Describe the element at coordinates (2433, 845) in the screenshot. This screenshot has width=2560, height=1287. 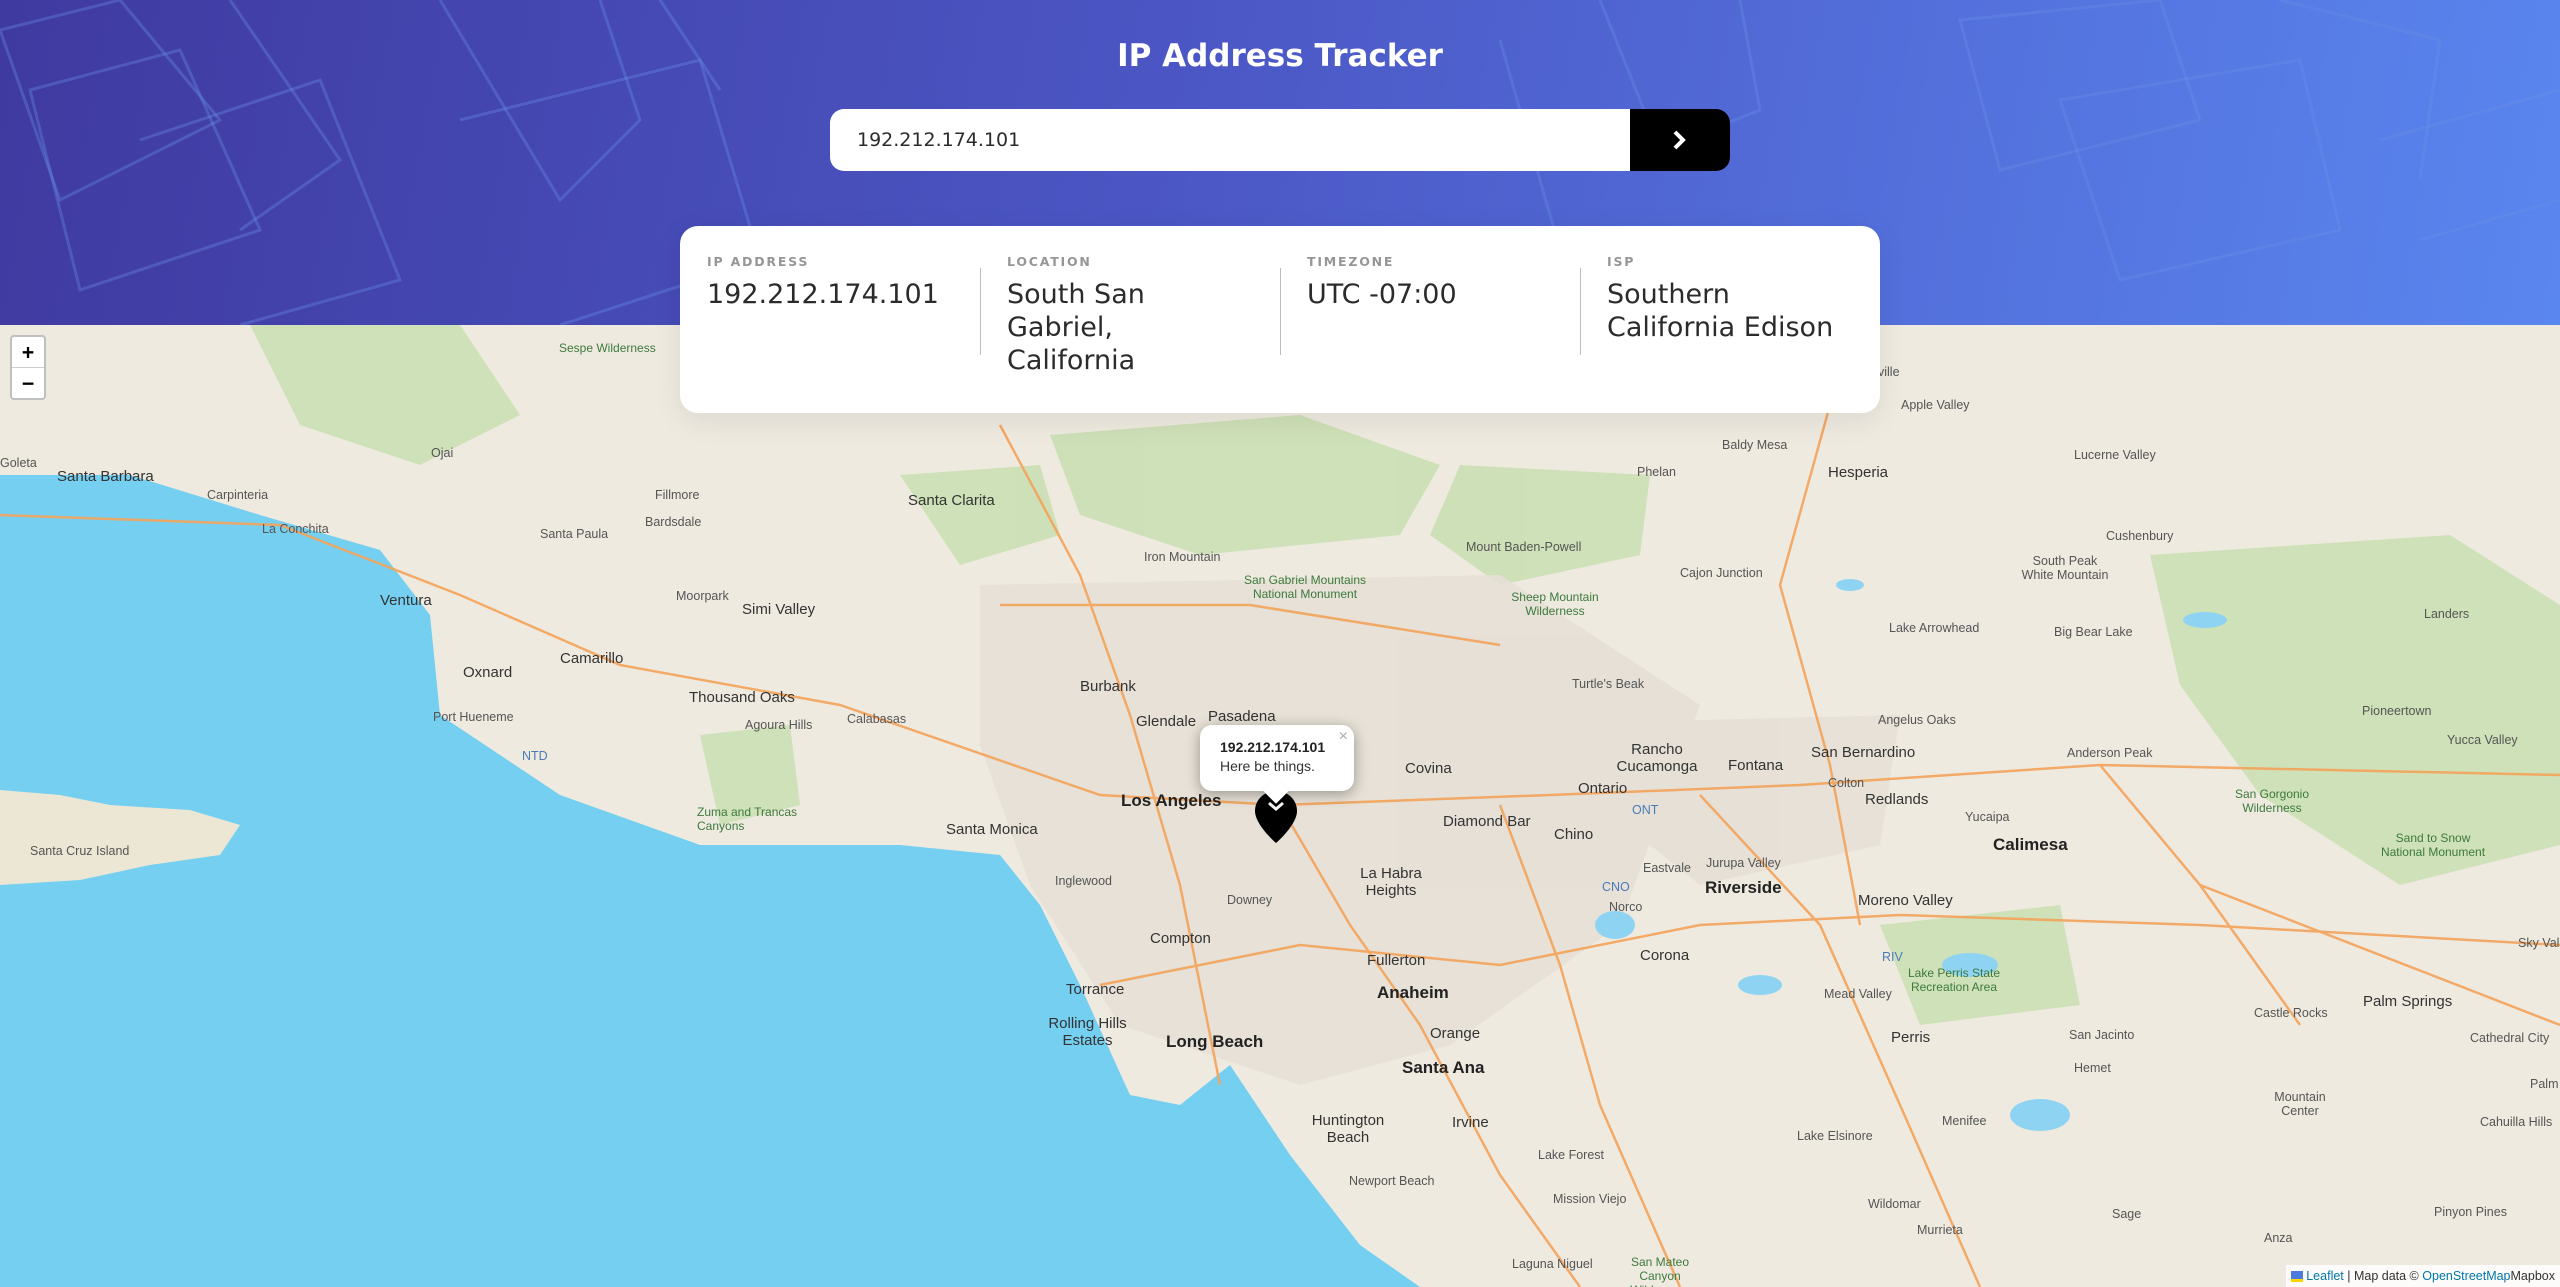
I see `map-label: Sand to Snow National Monument` at that location.